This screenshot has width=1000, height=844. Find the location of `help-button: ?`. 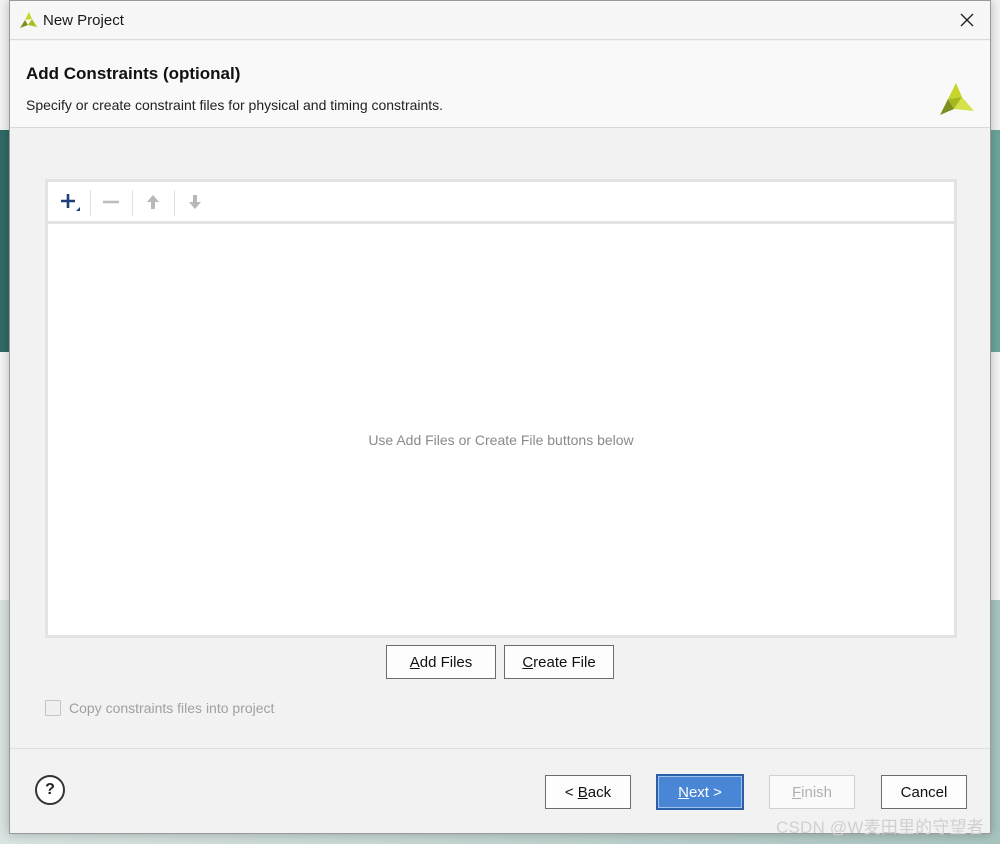

help-button: ? is located at coordinates (50, 790).